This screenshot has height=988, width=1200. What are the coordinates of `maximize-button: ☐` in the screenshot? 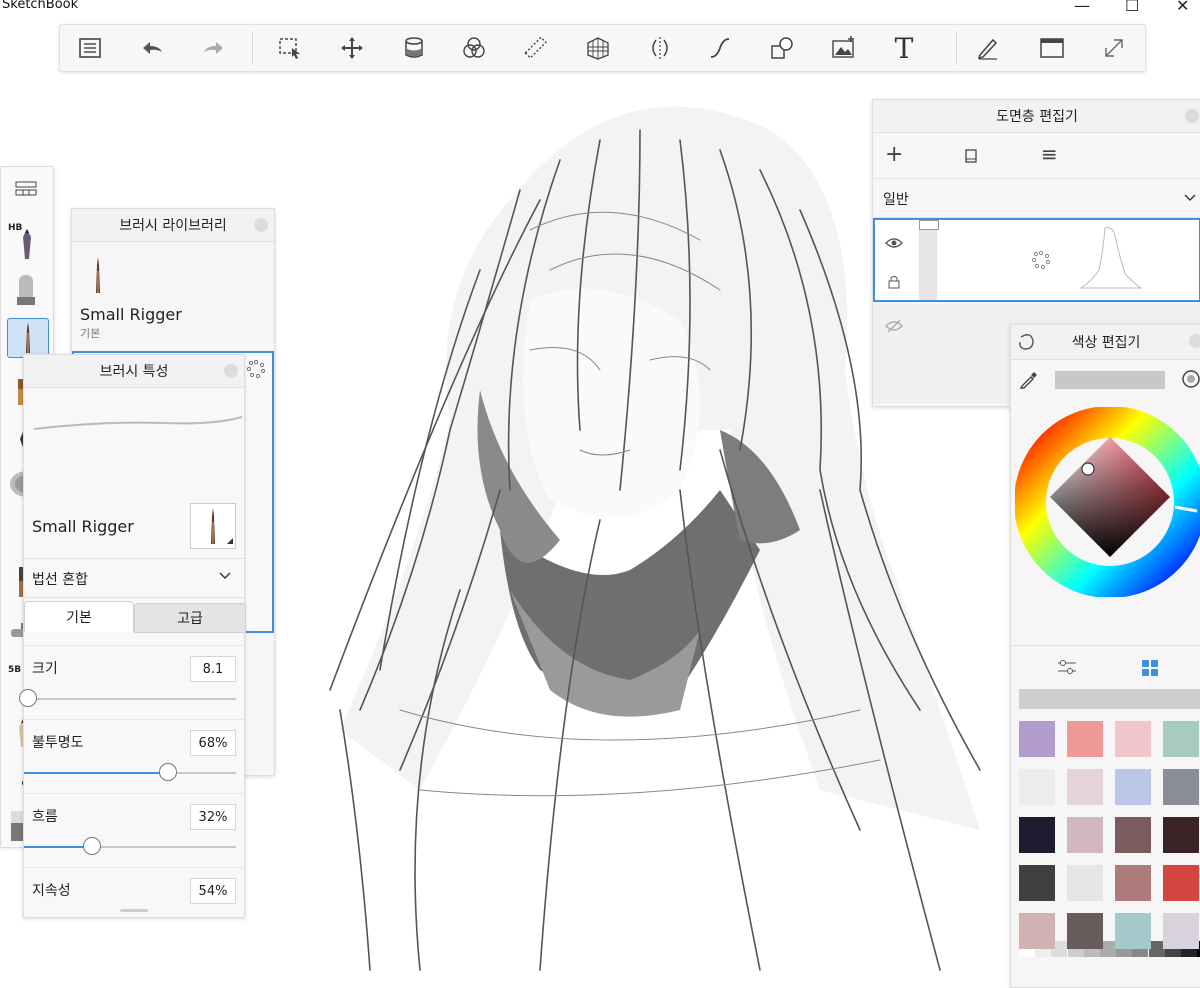 It's located at (1132, 7).